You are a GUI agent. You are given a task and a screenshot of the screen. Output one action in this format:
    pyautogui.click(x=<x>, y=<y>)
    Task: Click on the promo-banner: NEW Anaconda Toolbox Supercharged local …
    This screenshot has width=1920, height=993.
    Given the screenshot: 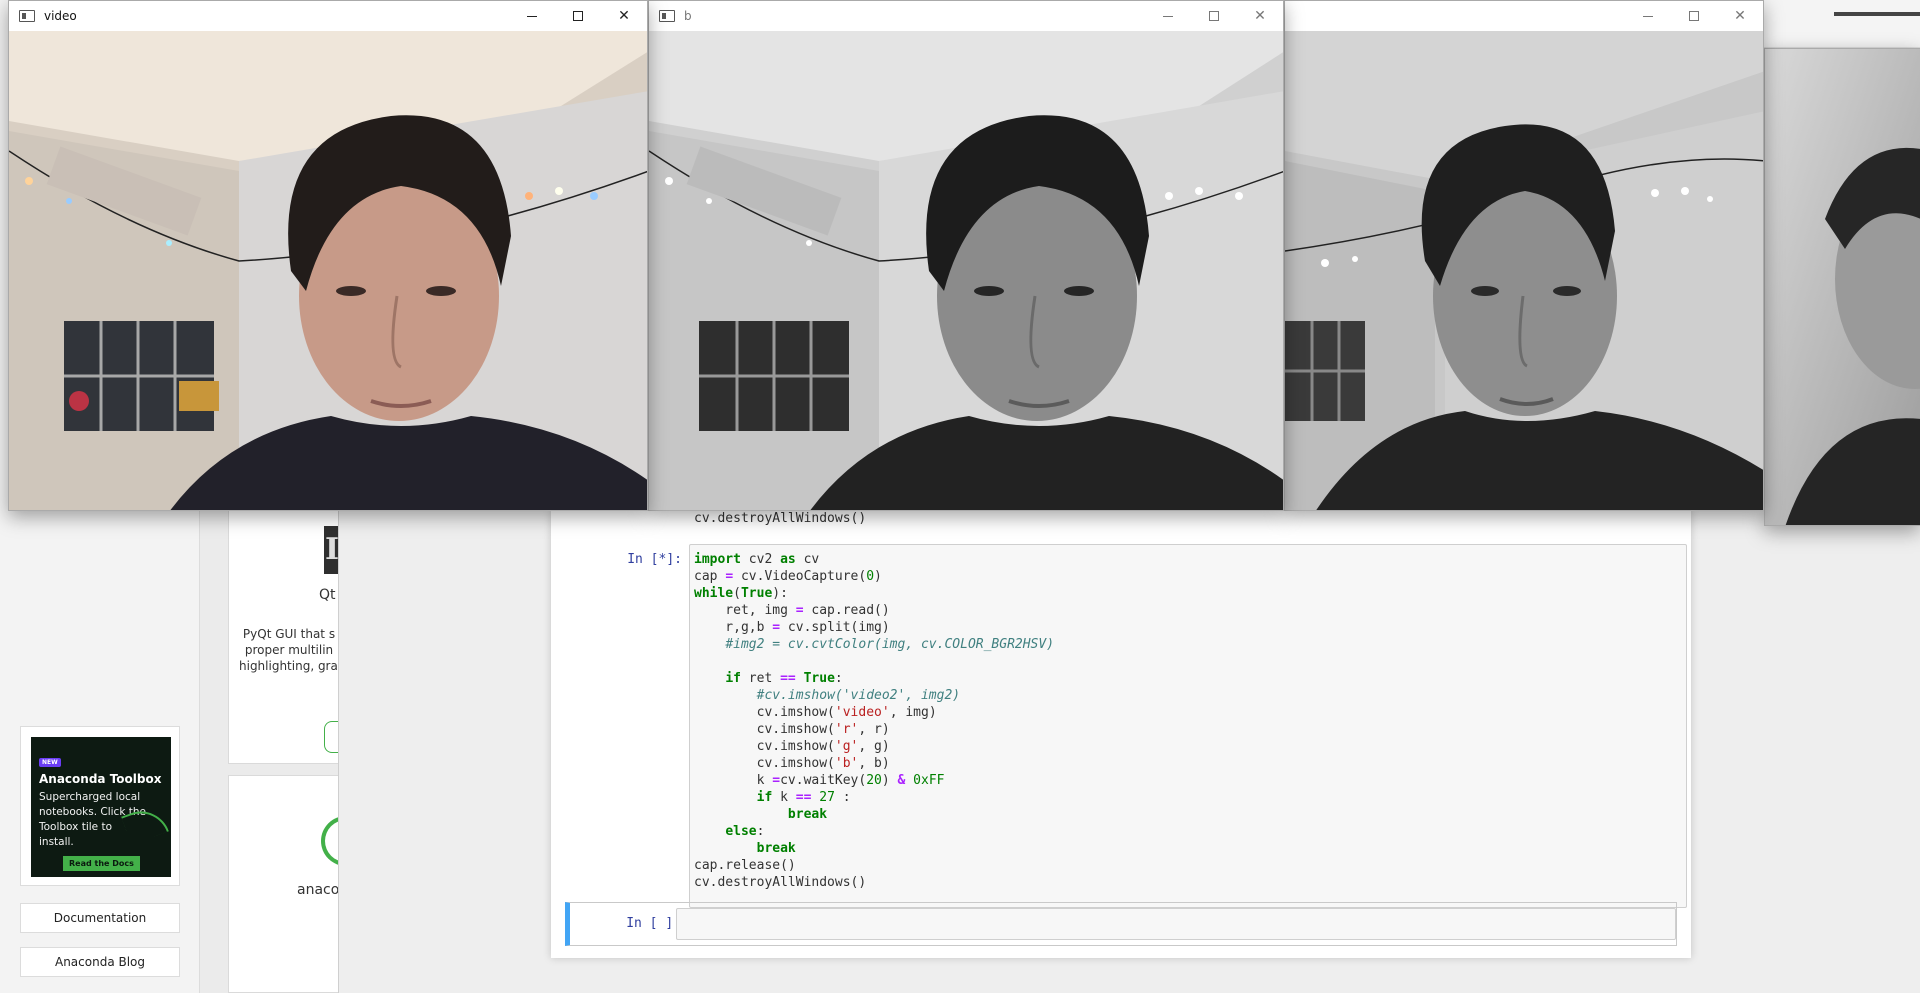 What is the action you would take?
    pyautogui.click(x=101, y=807)
    